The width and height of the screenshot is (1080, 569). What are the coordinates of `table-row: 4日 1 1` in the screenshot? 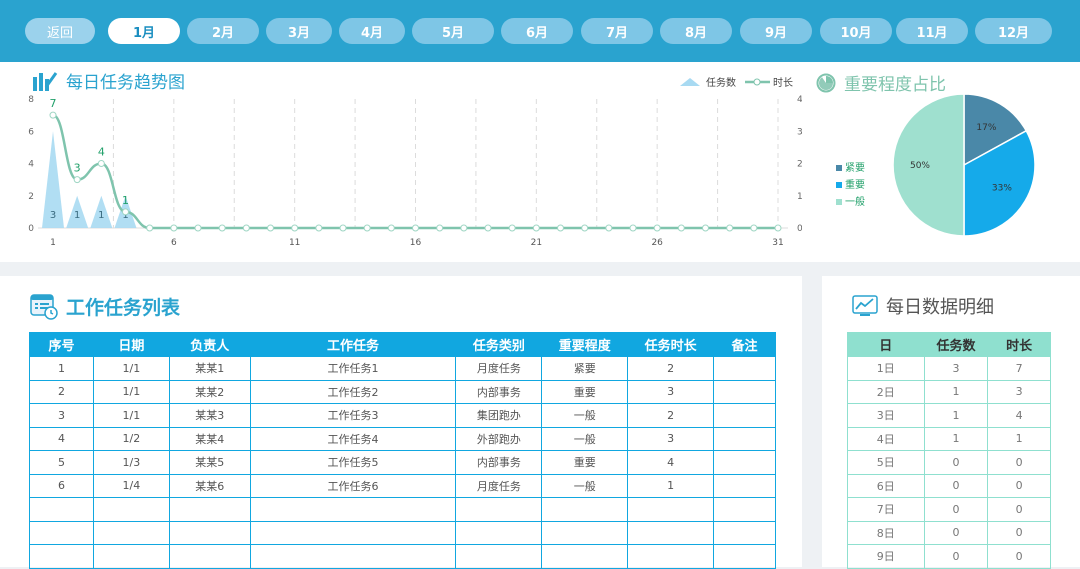 It's located at (949, 438).